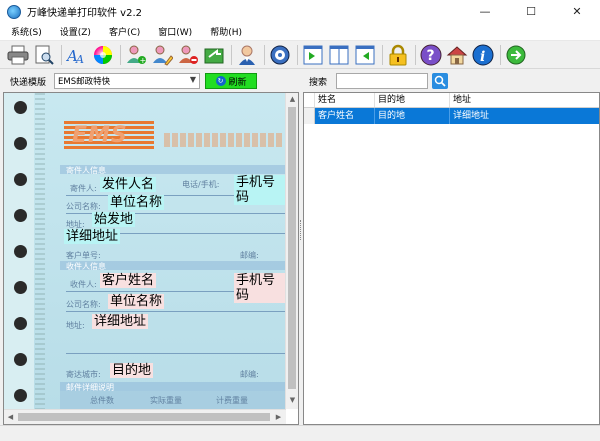 The image size is (600, 441). What do you see at coordinates (365, 55) in the screenshot?
I see `panel-right-icon` at bounding box center [365, 55].